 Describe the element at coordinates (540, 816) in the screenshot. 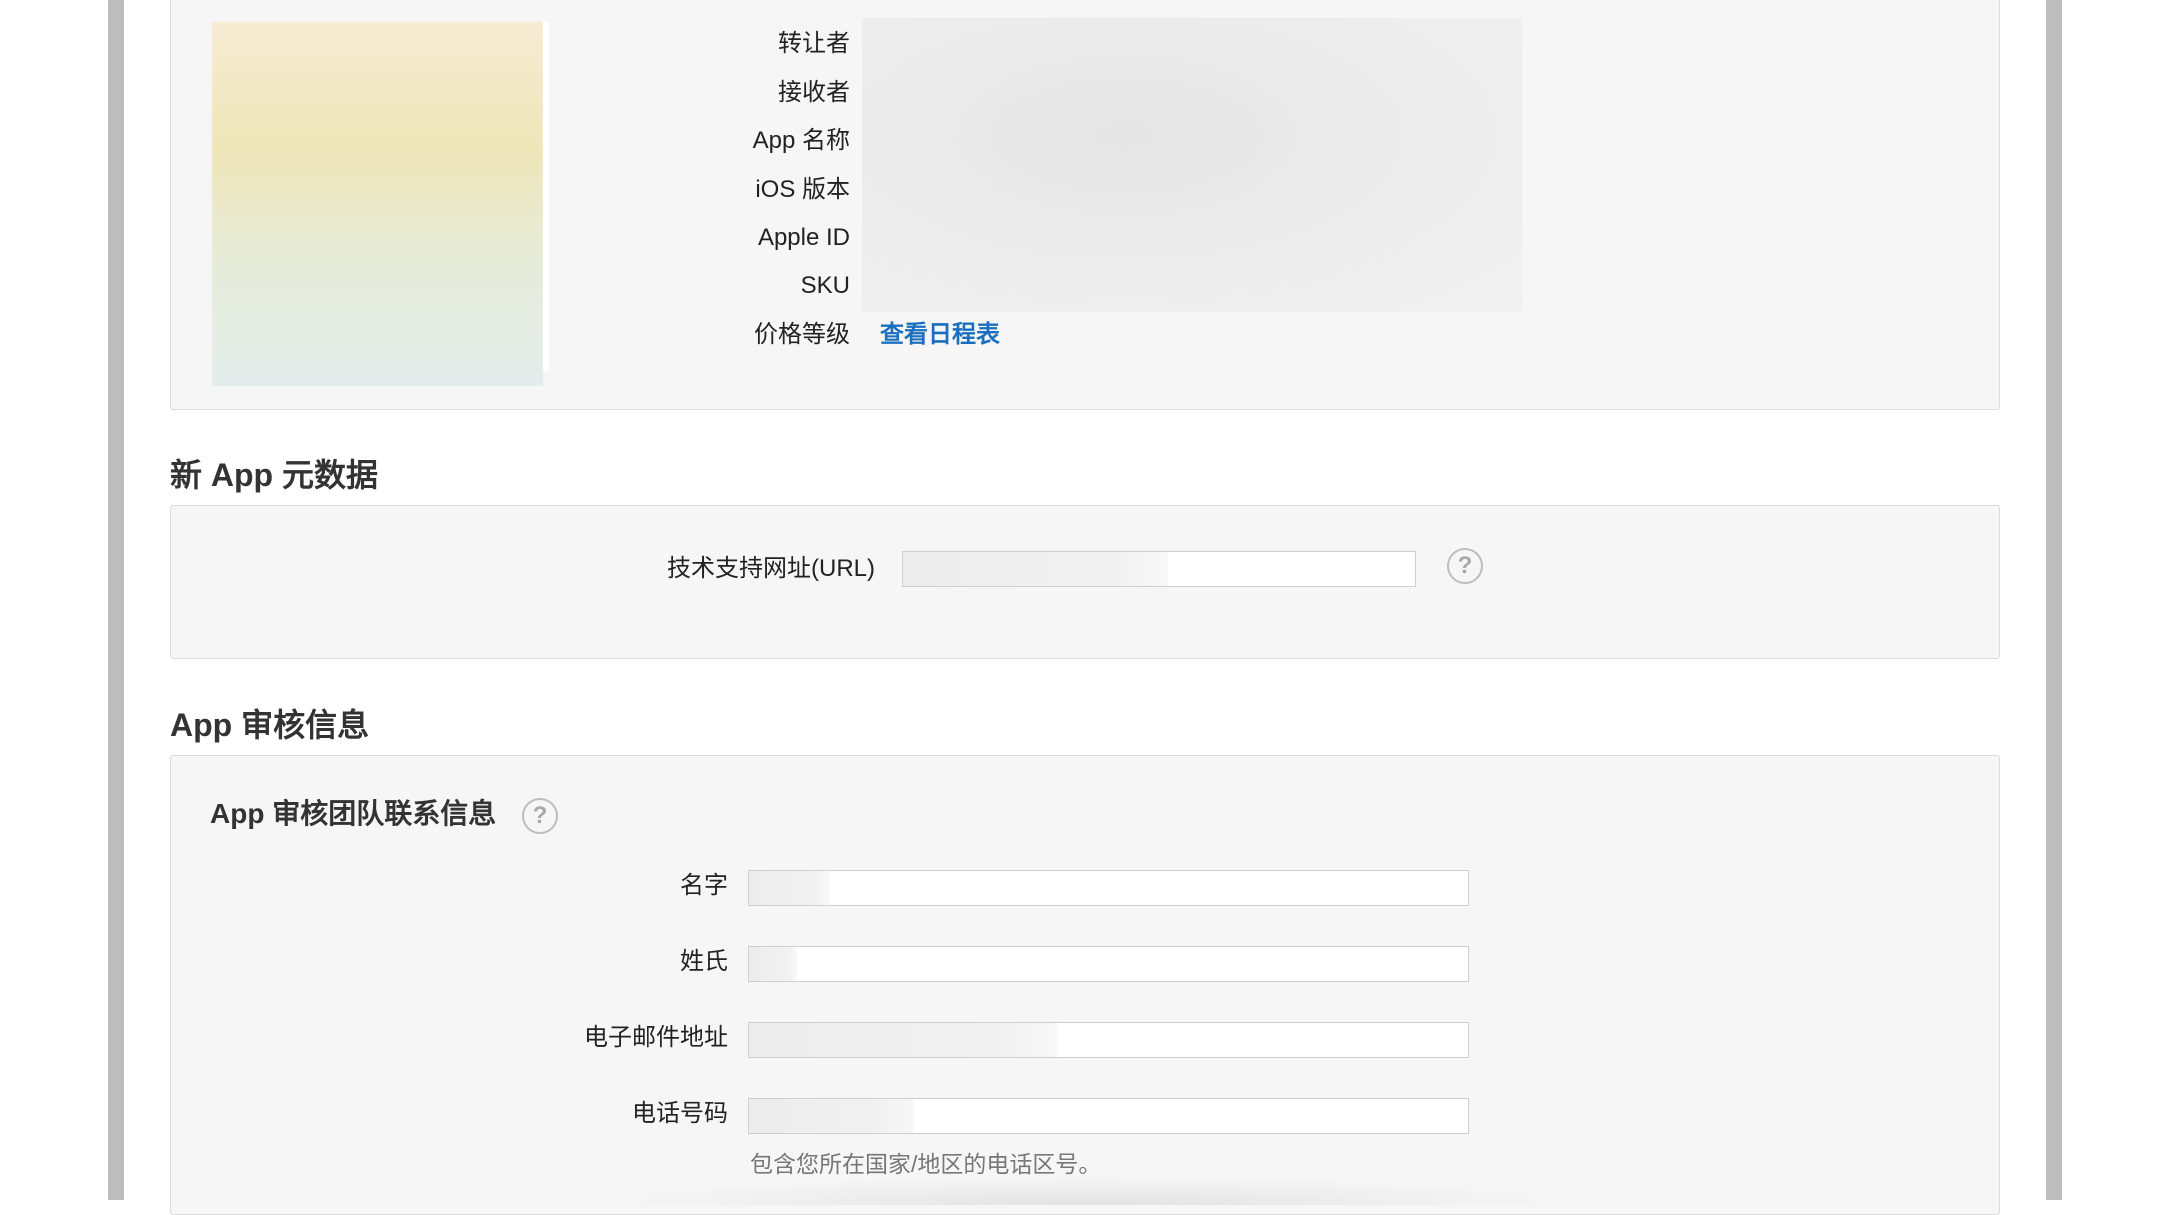

I see `review-contact-help-icon: ?` at that location.